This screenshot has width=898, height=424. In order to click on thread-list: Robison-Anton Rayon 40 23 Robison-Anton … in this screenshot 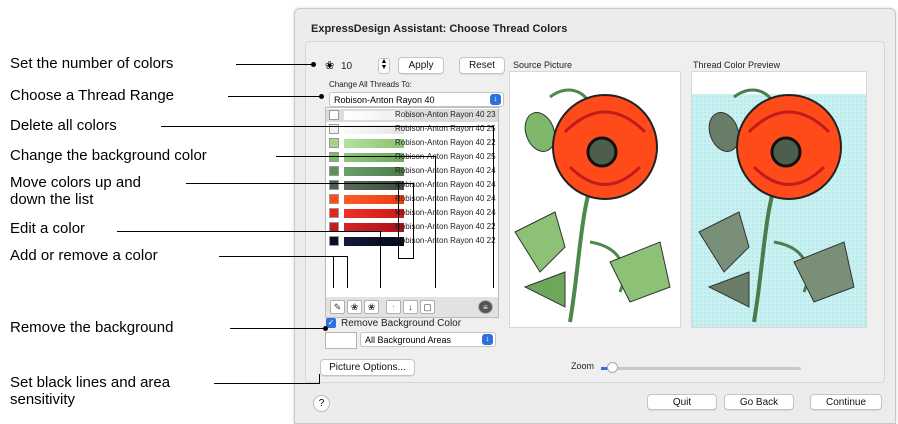, I will do `click(412, 203)`.